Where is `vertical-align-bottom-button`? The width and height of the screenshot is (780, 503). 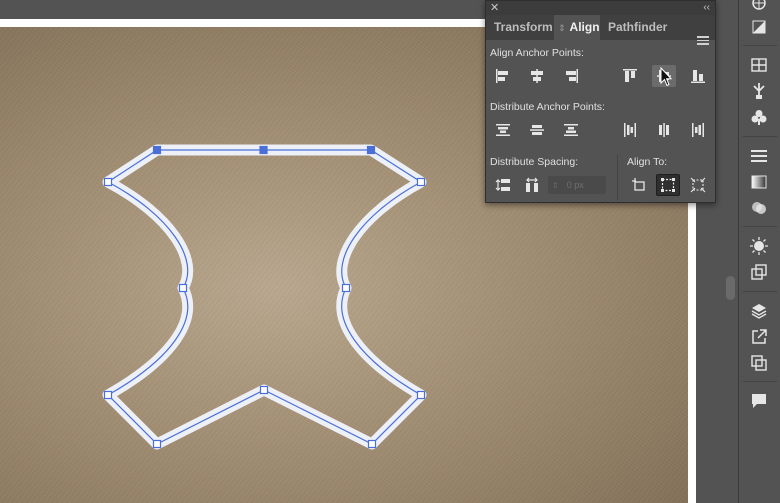 vertical-align-bottom-button is located at coordinates (698, 76).